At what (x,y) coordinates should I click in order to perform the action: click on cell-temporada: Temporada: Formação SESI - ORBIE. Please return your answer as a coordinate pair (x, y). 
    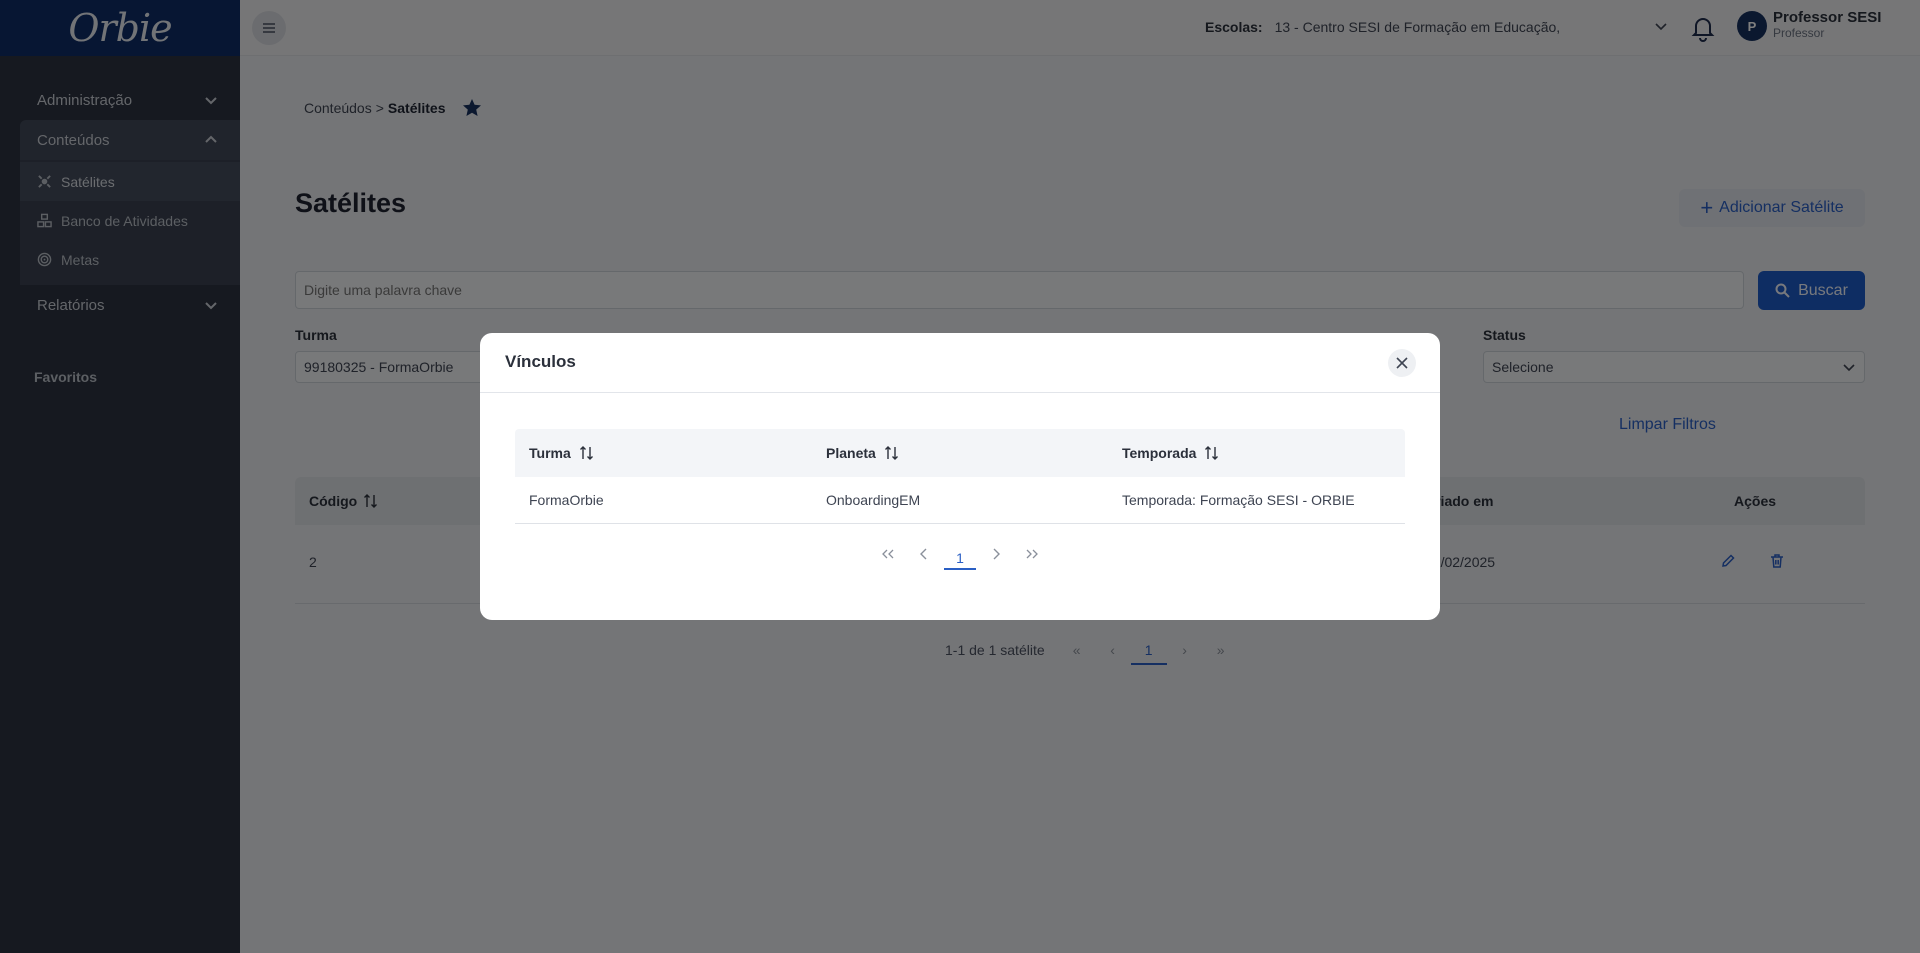
    Looking at the image, I should click on (1238, 500).